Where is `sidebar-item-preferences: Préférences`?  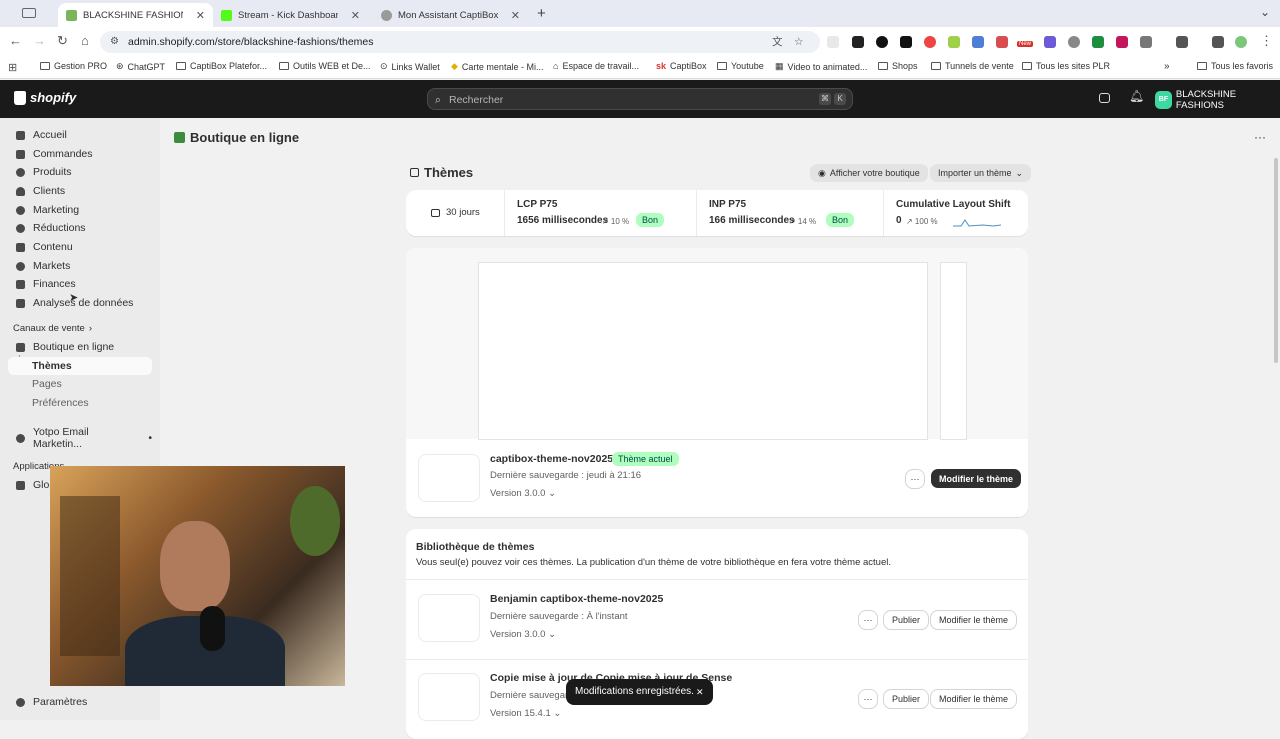
sidebar-item-preferences: Préférences is located at coordinates (80, 403).